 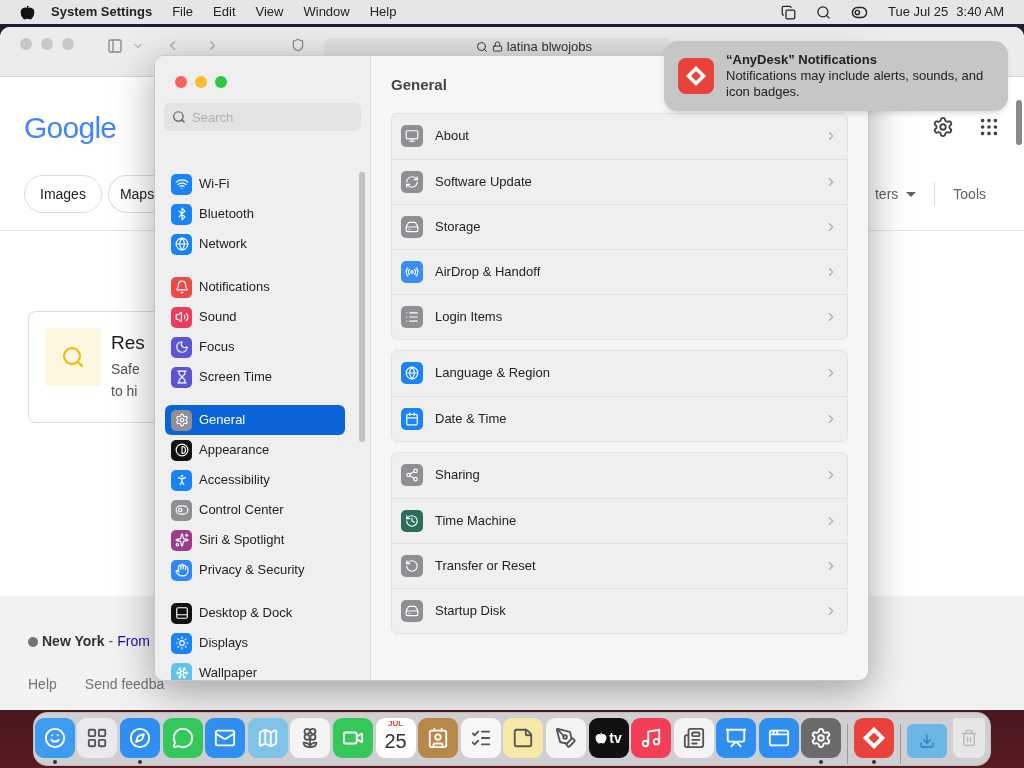 I want to click on menu-item: File, so click(x=183, y=12).